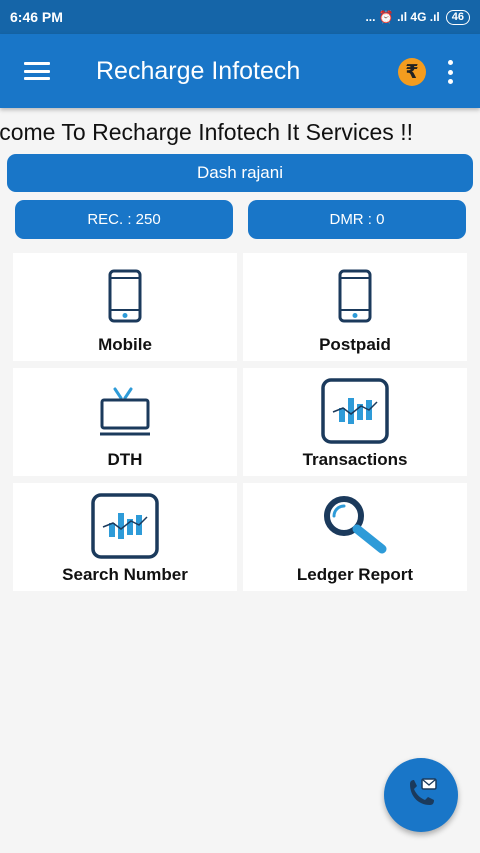 The width and height of the screenshot is (480, 853). I want to click on app-title: Recharge Infotech, so click(198, 70).